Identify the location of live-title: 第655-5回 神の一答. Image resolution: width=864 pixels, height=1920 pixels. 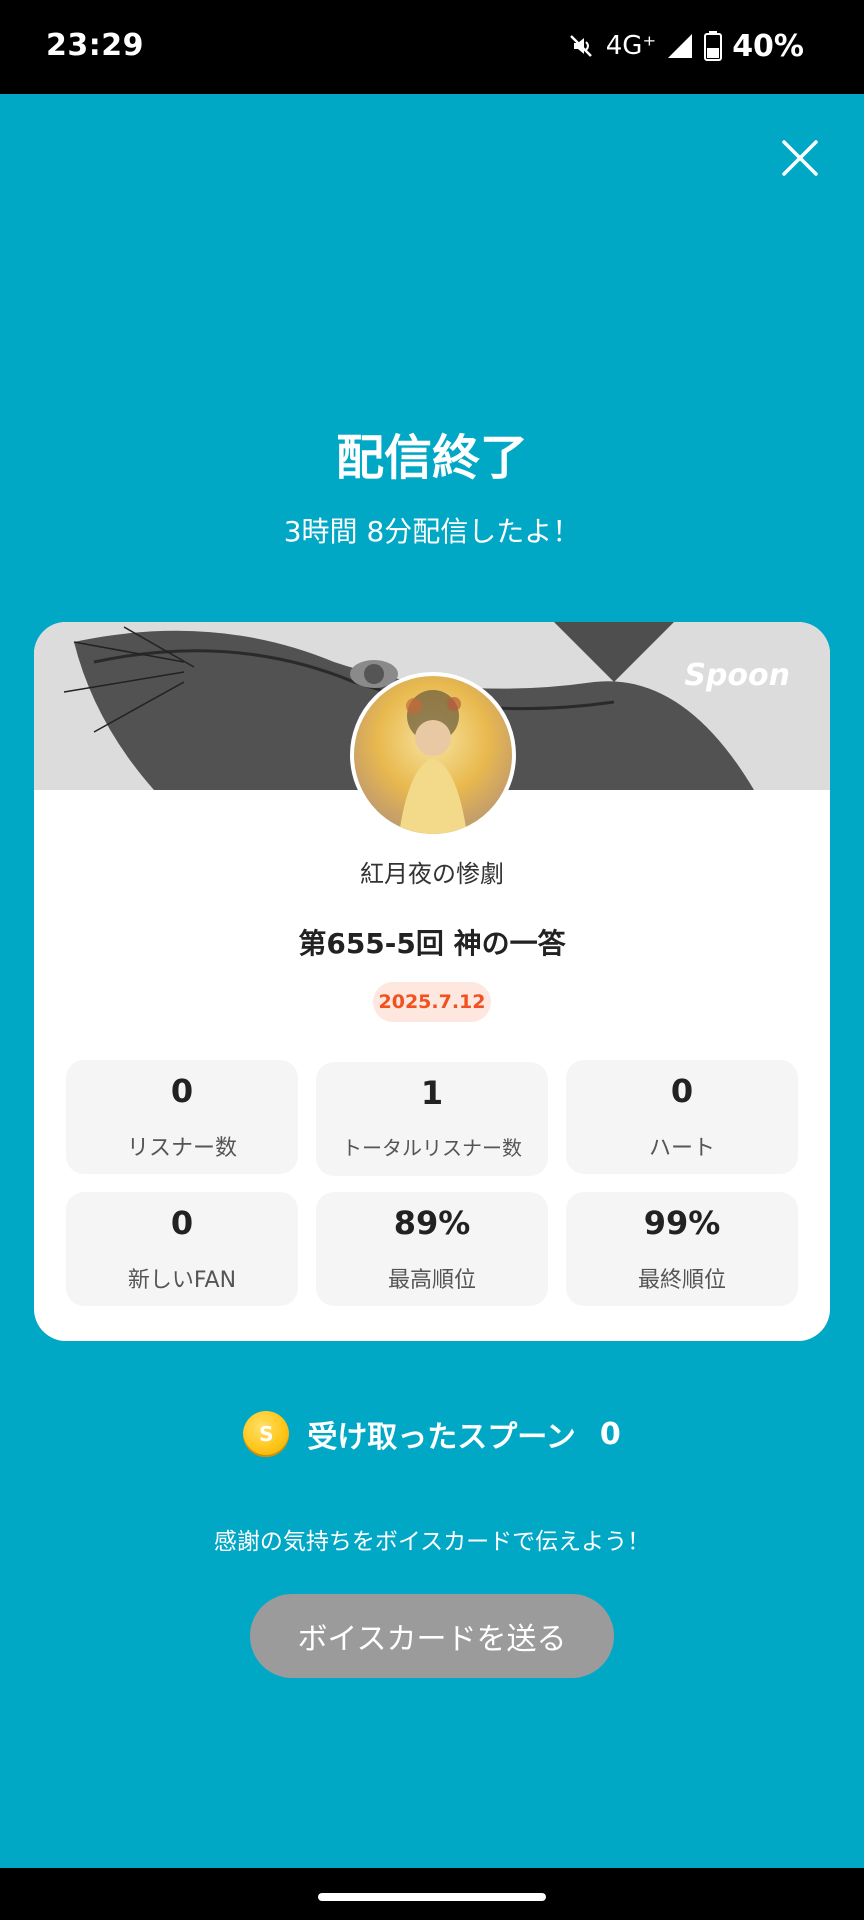
(432, 943).